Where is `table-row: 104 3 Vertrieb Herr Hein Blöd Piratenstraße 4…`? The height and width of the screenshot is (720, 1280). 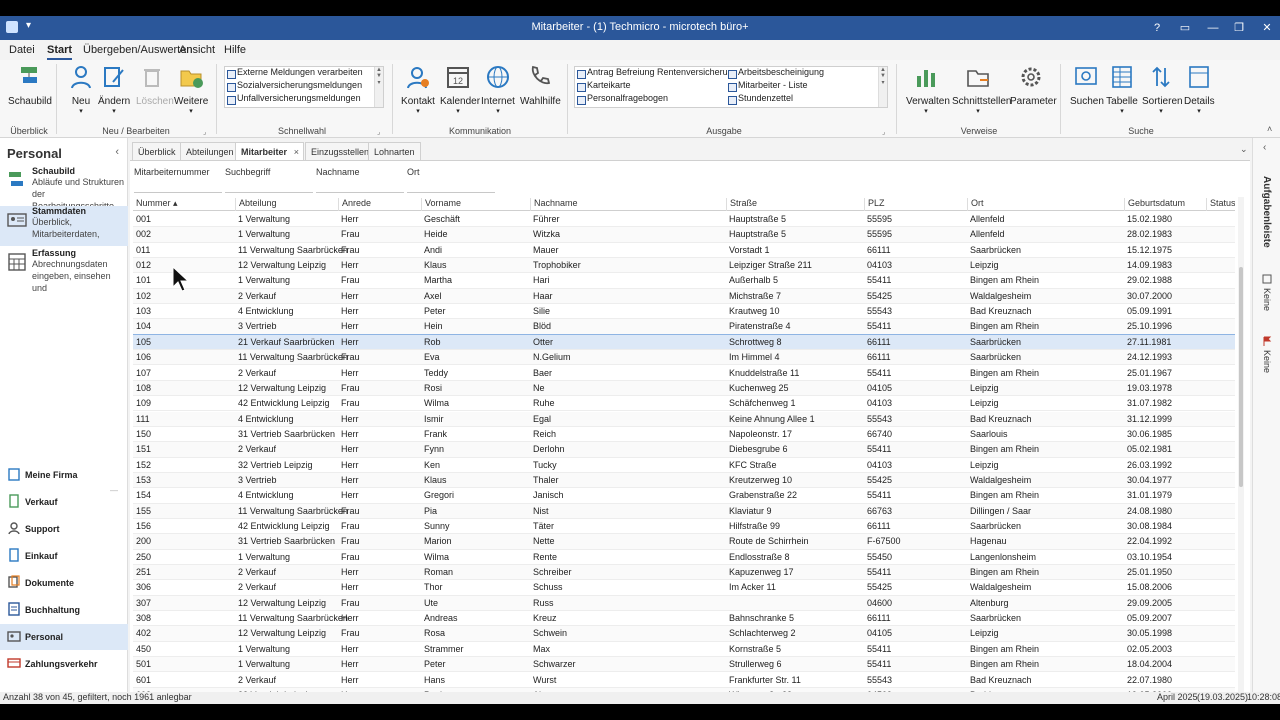 table-row: 104 3 Vertrieb Herr Hein Blöd Piratenstraße 4… is located at coordinates (684, 327).